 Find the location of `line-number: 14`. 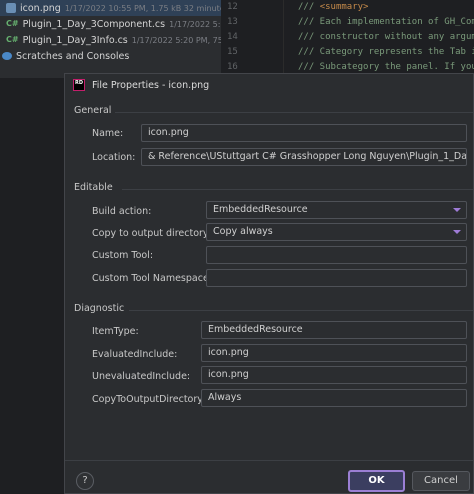

line-number: 14 is located at coordinates (232, 37).